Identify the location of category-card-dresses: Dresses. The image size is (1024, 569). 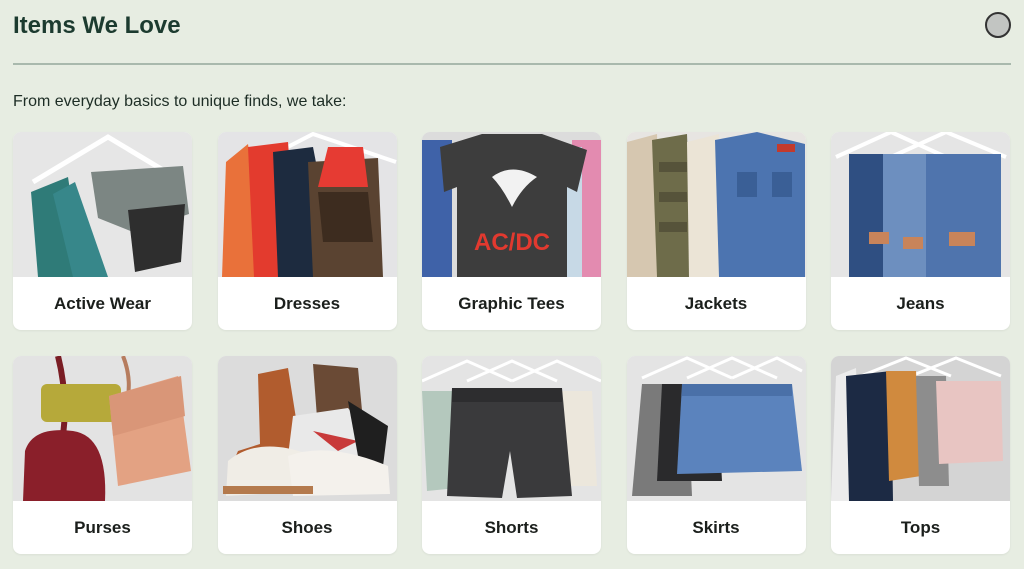
(307, 231).